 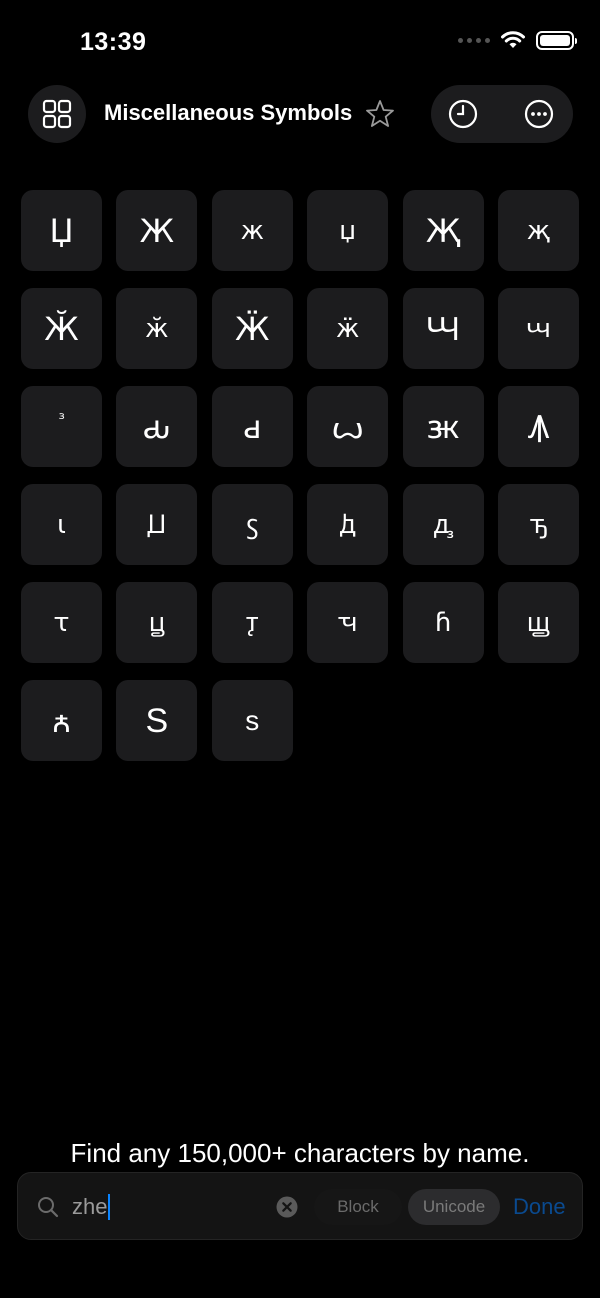 What do you see at coordinates (61, 720) in the screenshot?
I see `glyph-cell: ꙉ` at bounding box center [61, 720].